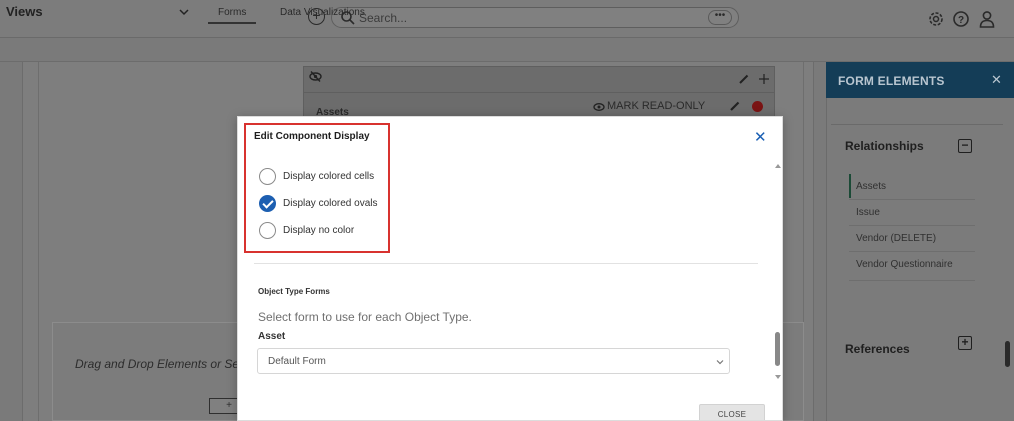 This screenshot has width=1014, height=421. What do you see at coordinates (328, 176) in the screenshot?
I see `option-label: Display colored cells` at bounding box center [328, 176].